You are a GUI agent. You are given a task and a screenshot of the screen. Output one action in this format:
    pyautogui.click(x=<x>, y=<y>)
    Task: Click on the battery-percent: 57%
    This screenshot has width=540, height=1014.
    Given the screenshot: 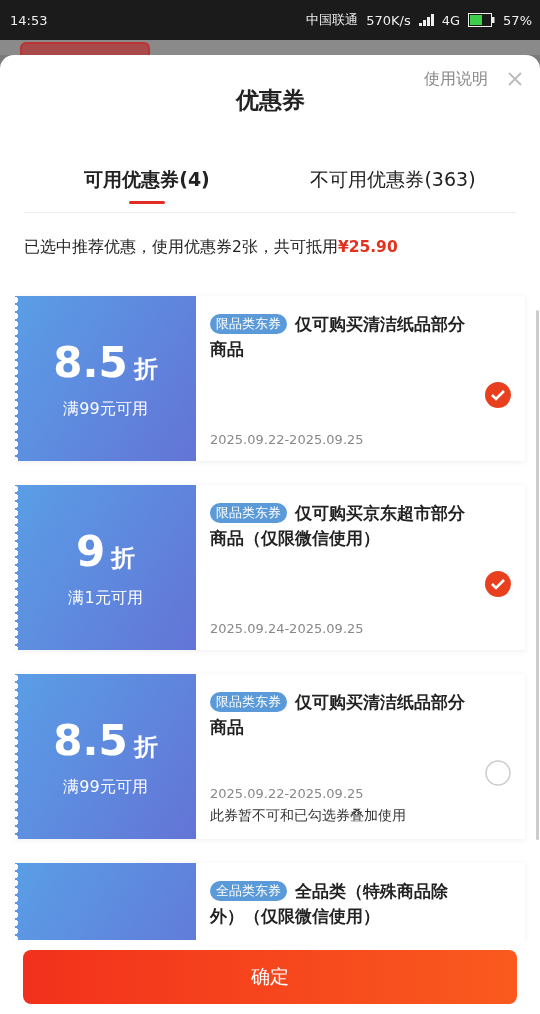 What is the action you would take?
    pyautogui.click(x=517, y=20)
    